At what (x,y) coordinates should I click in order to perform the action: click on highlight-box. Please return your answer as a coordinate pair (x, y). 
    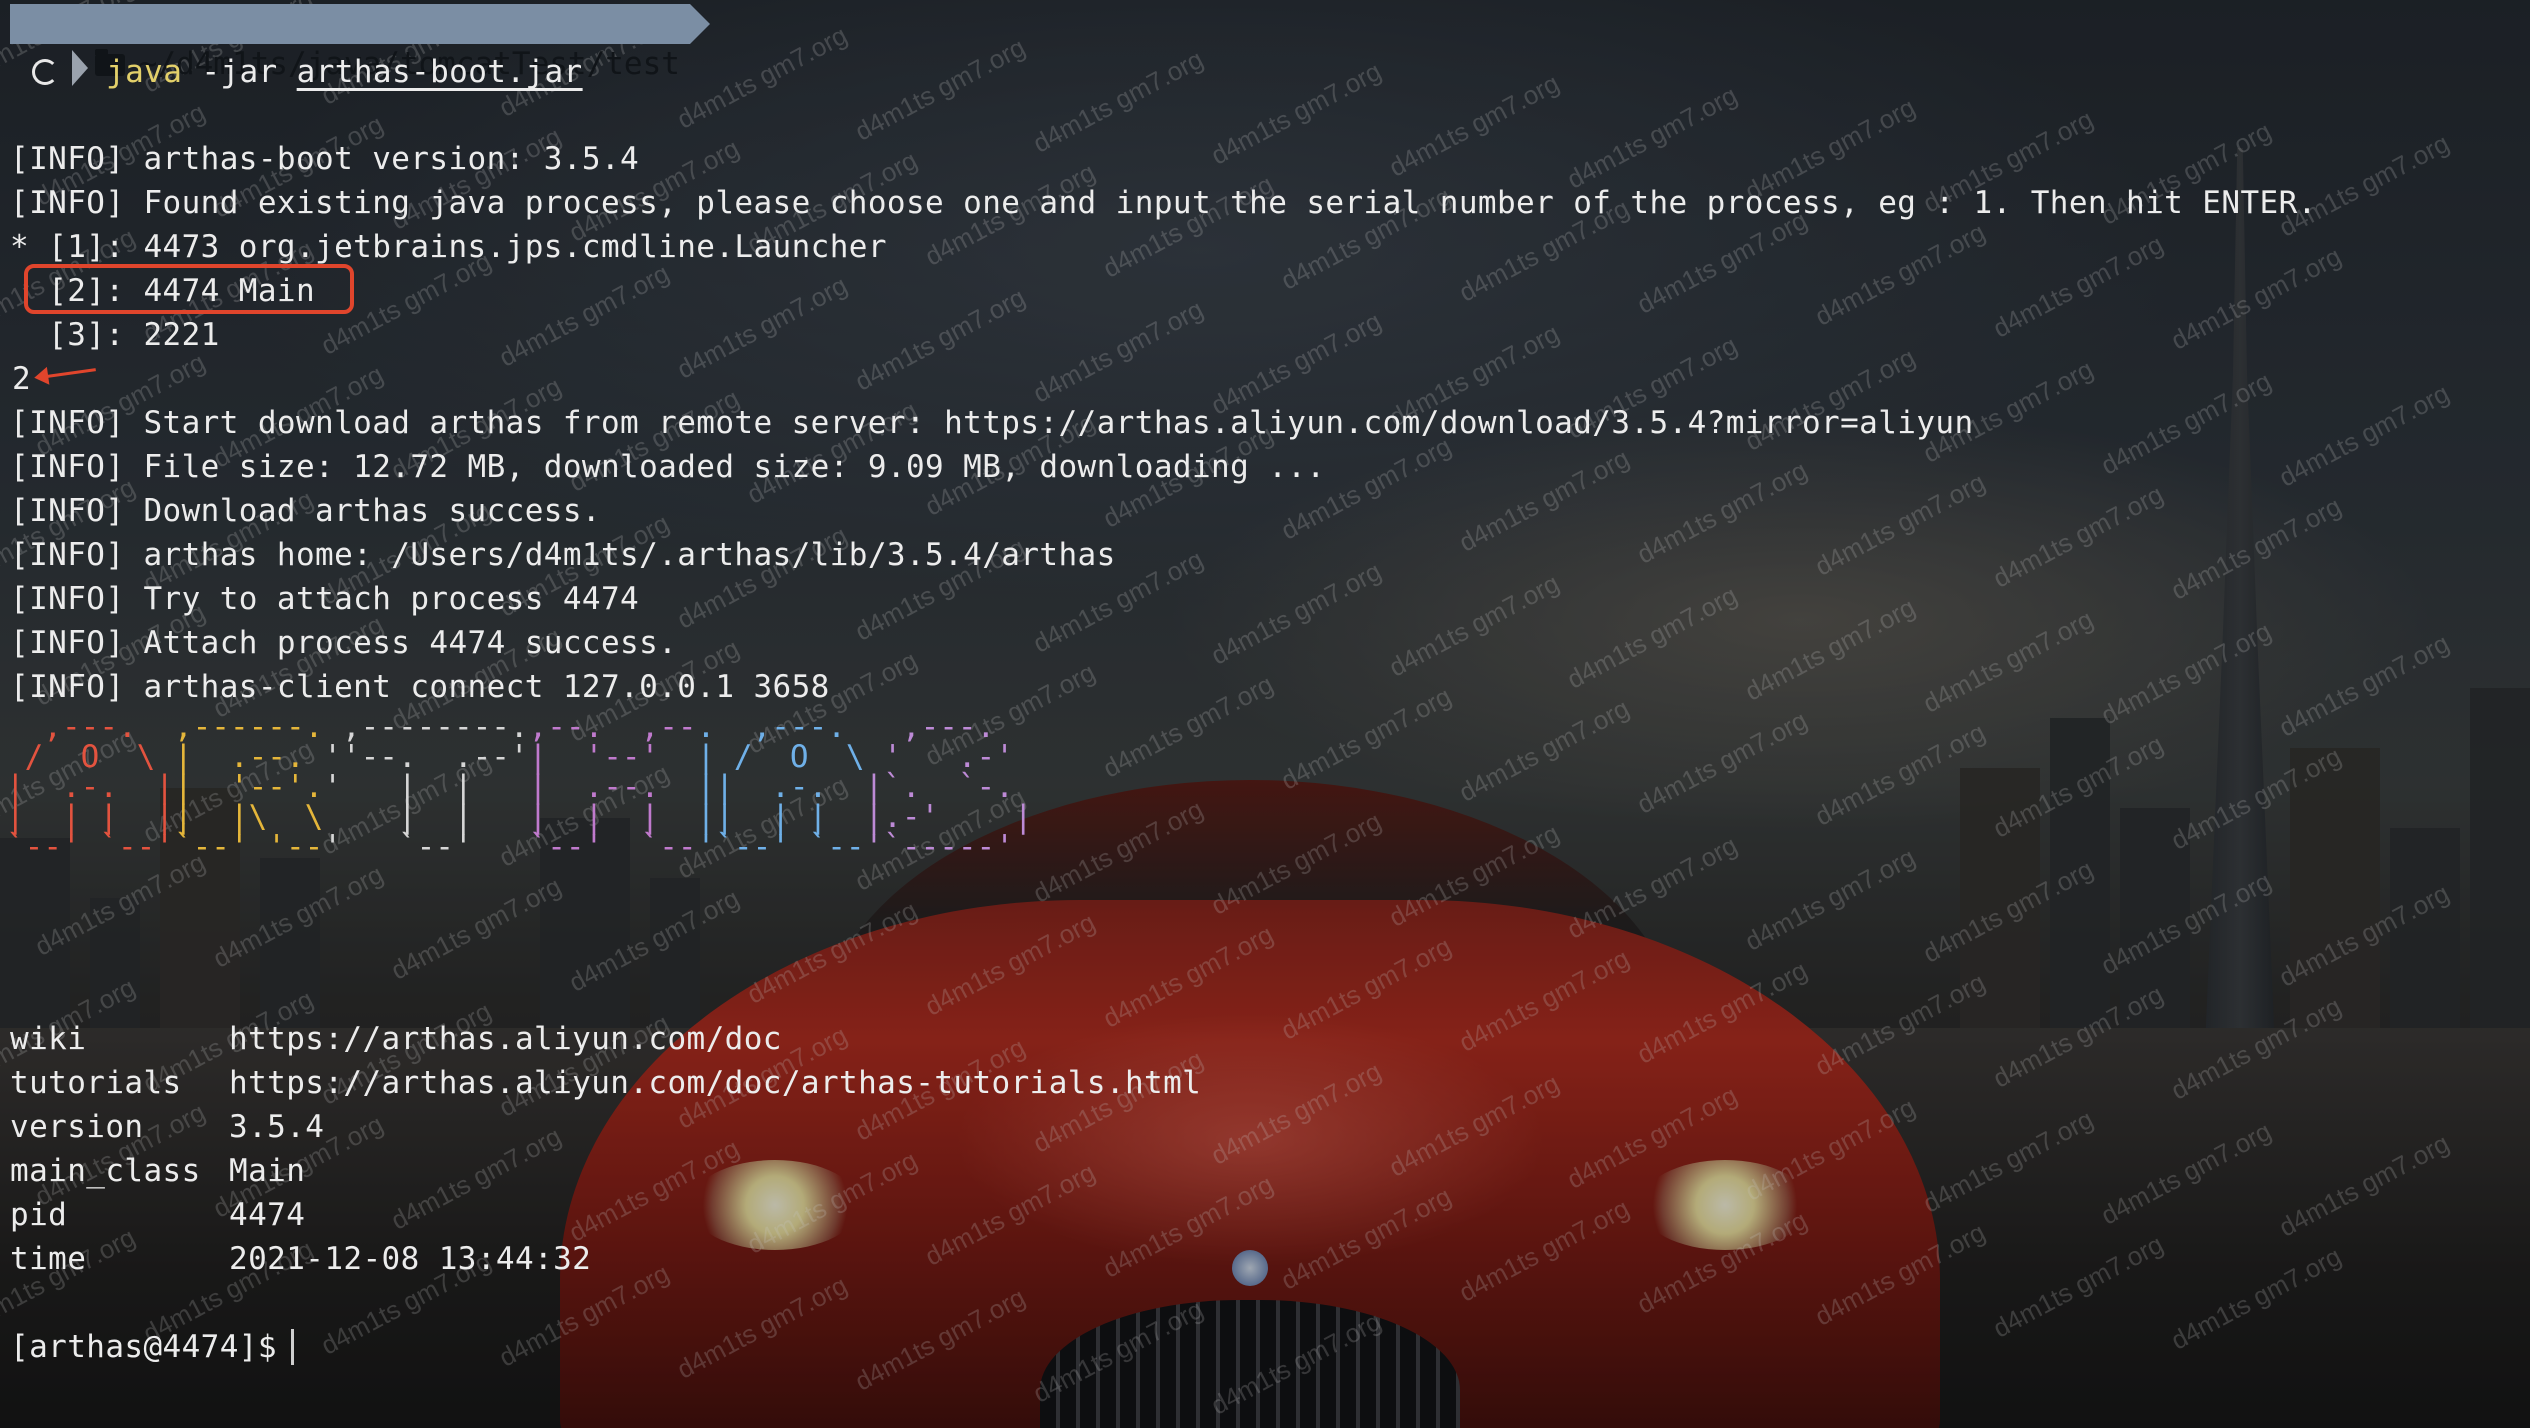
    Looking at the image, I should click on (189, 289).